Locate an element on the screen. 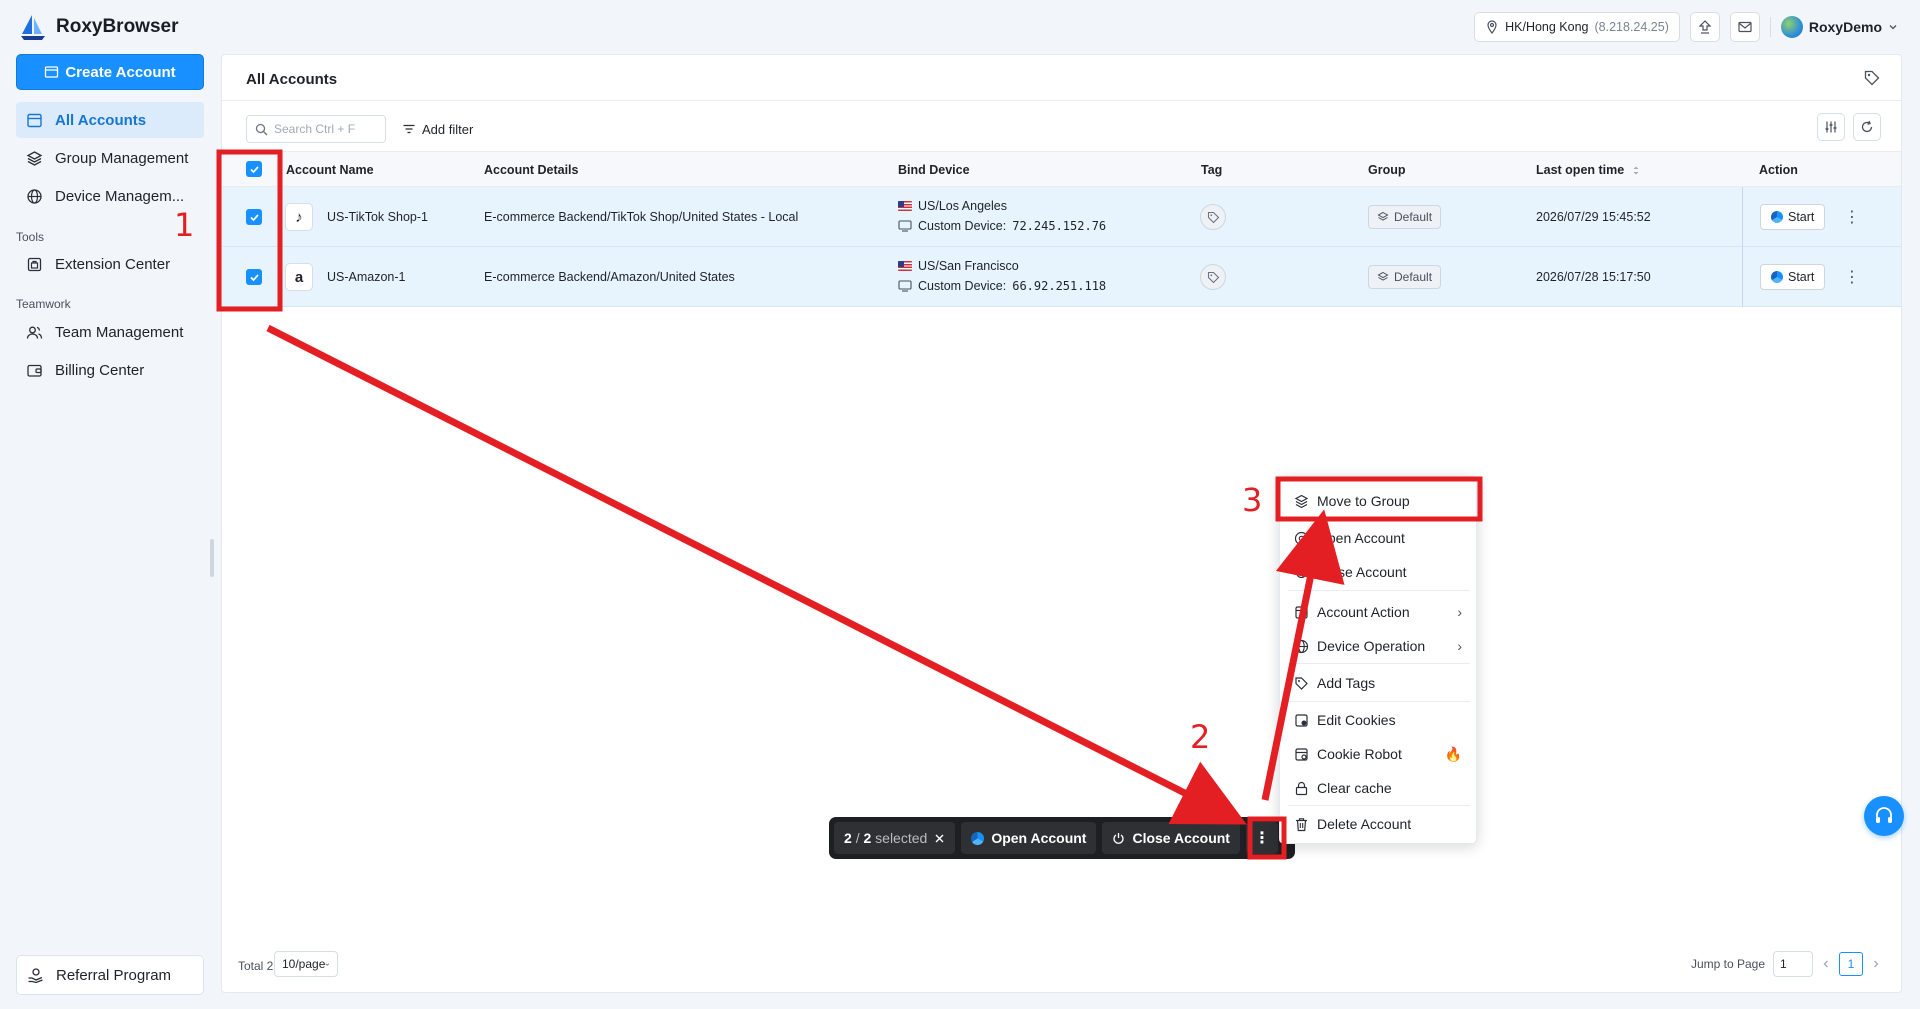  upgrade-button is located at coordinates (1704, 27).